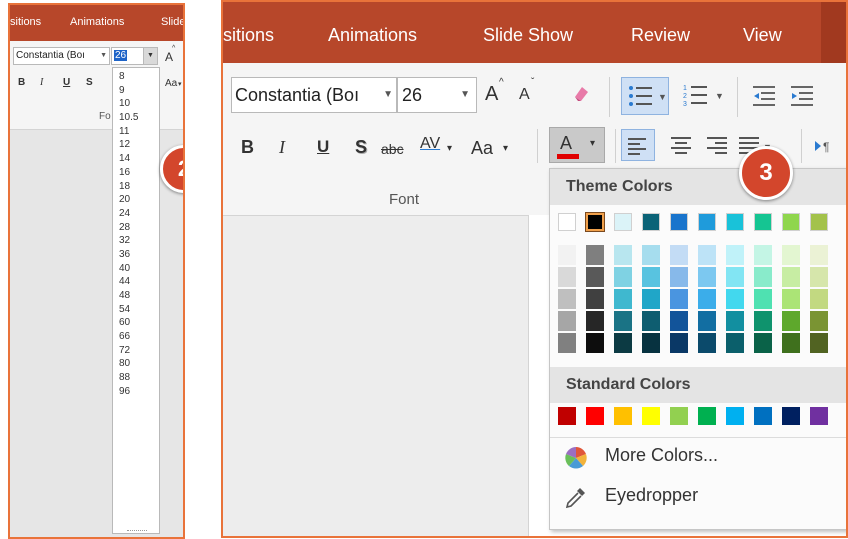 This screenshot has width=848, height=539. I want to click on list-item: 48, so click(136, 296).